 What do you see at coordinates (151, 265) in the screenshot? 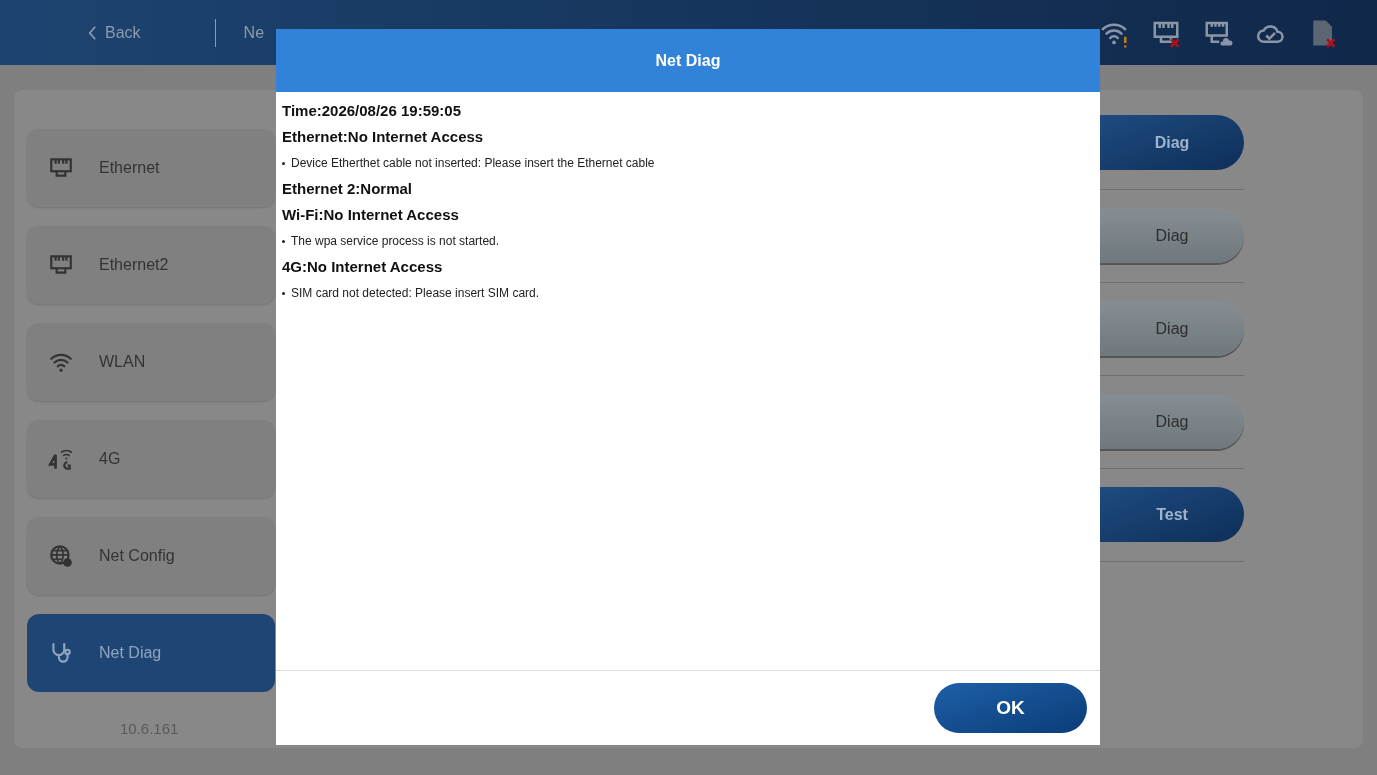
I see `sidebar-item: Ethernet2` at bounding box center [151, 265].